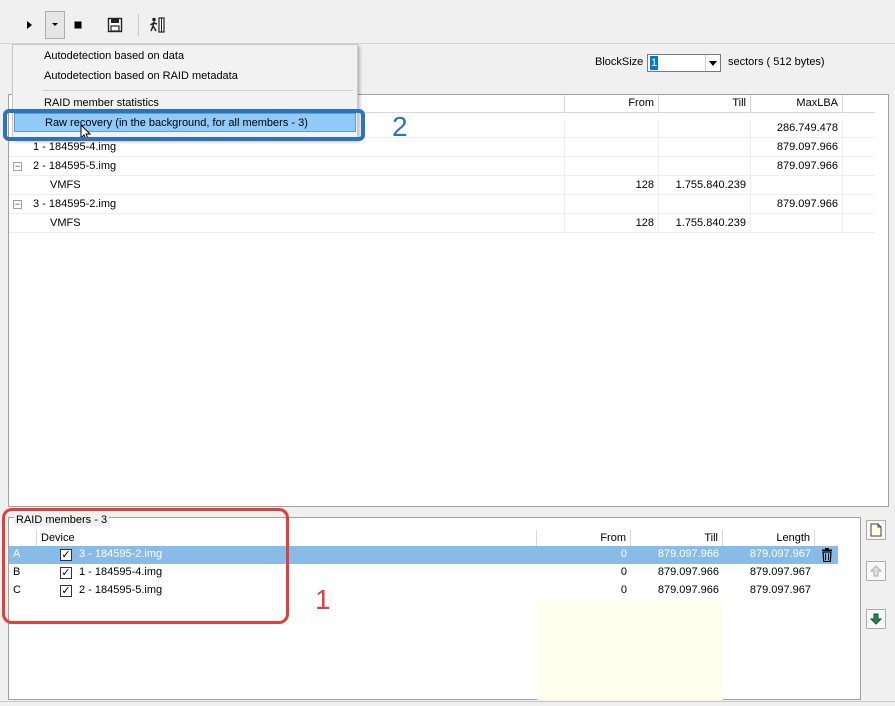 Image resolution: width=895 pixels, height=706 pixels. I want to click on blocksize-label: BlockSize, so click(619, 62).